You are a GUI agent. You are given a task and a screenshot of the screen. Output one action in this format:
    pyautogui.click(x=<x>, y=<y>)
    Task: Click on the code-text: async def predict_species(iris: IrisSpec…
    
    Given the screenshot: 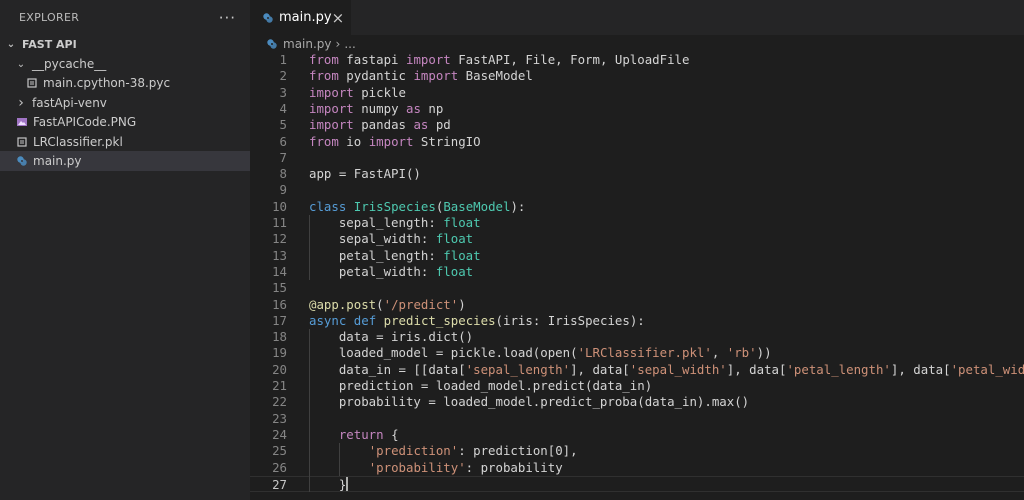 What is the action you would take?
    pyautogui.click(x=477, y=321)
    